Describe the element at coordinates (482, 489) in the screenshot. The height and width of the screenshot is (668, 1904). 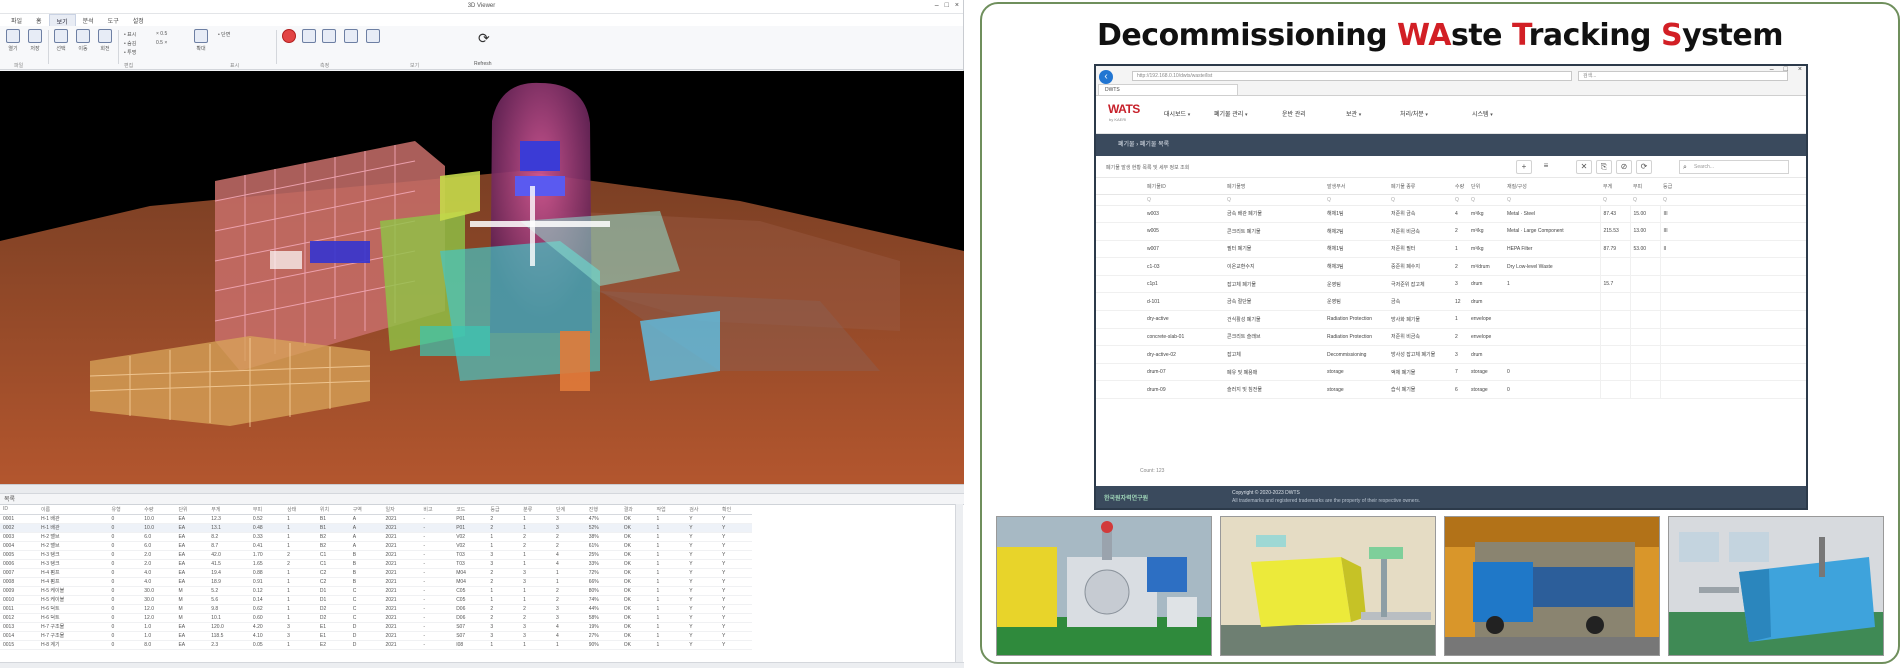
I see `panel-splitter` at that location.